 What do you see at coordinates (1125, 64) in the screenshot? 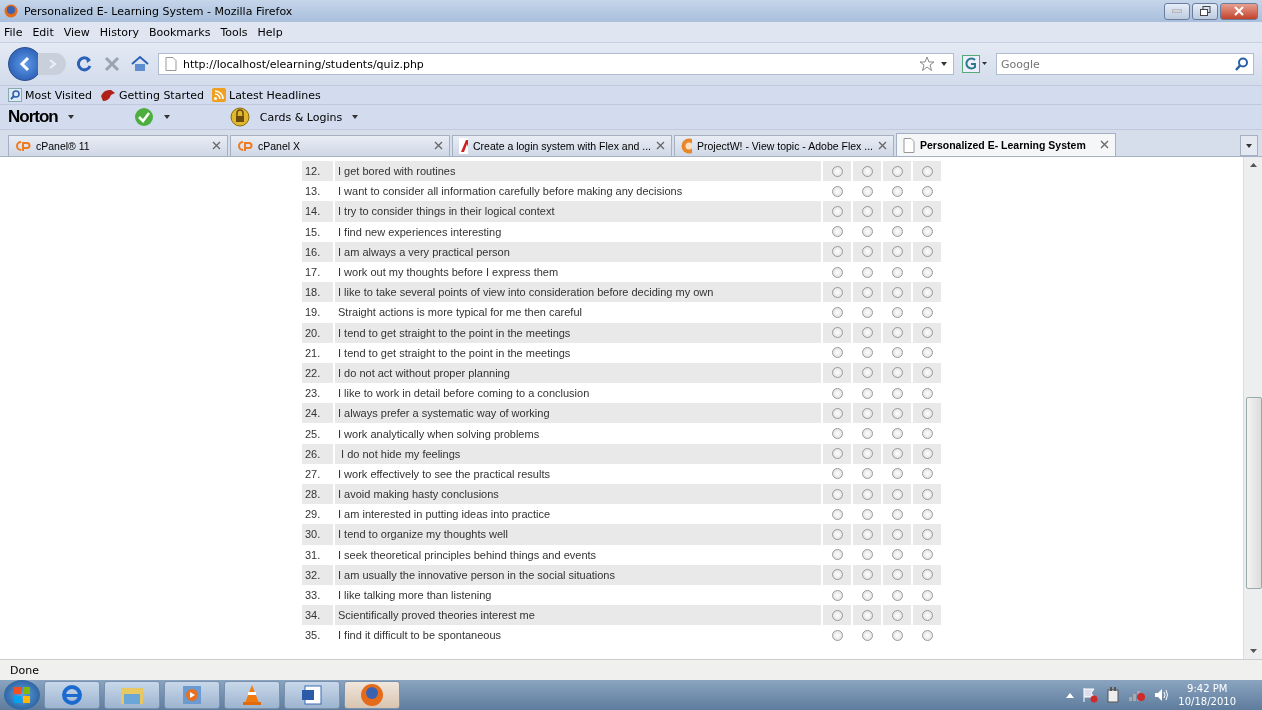
I see `search-field: Google` at bounding box center [1125, 64].